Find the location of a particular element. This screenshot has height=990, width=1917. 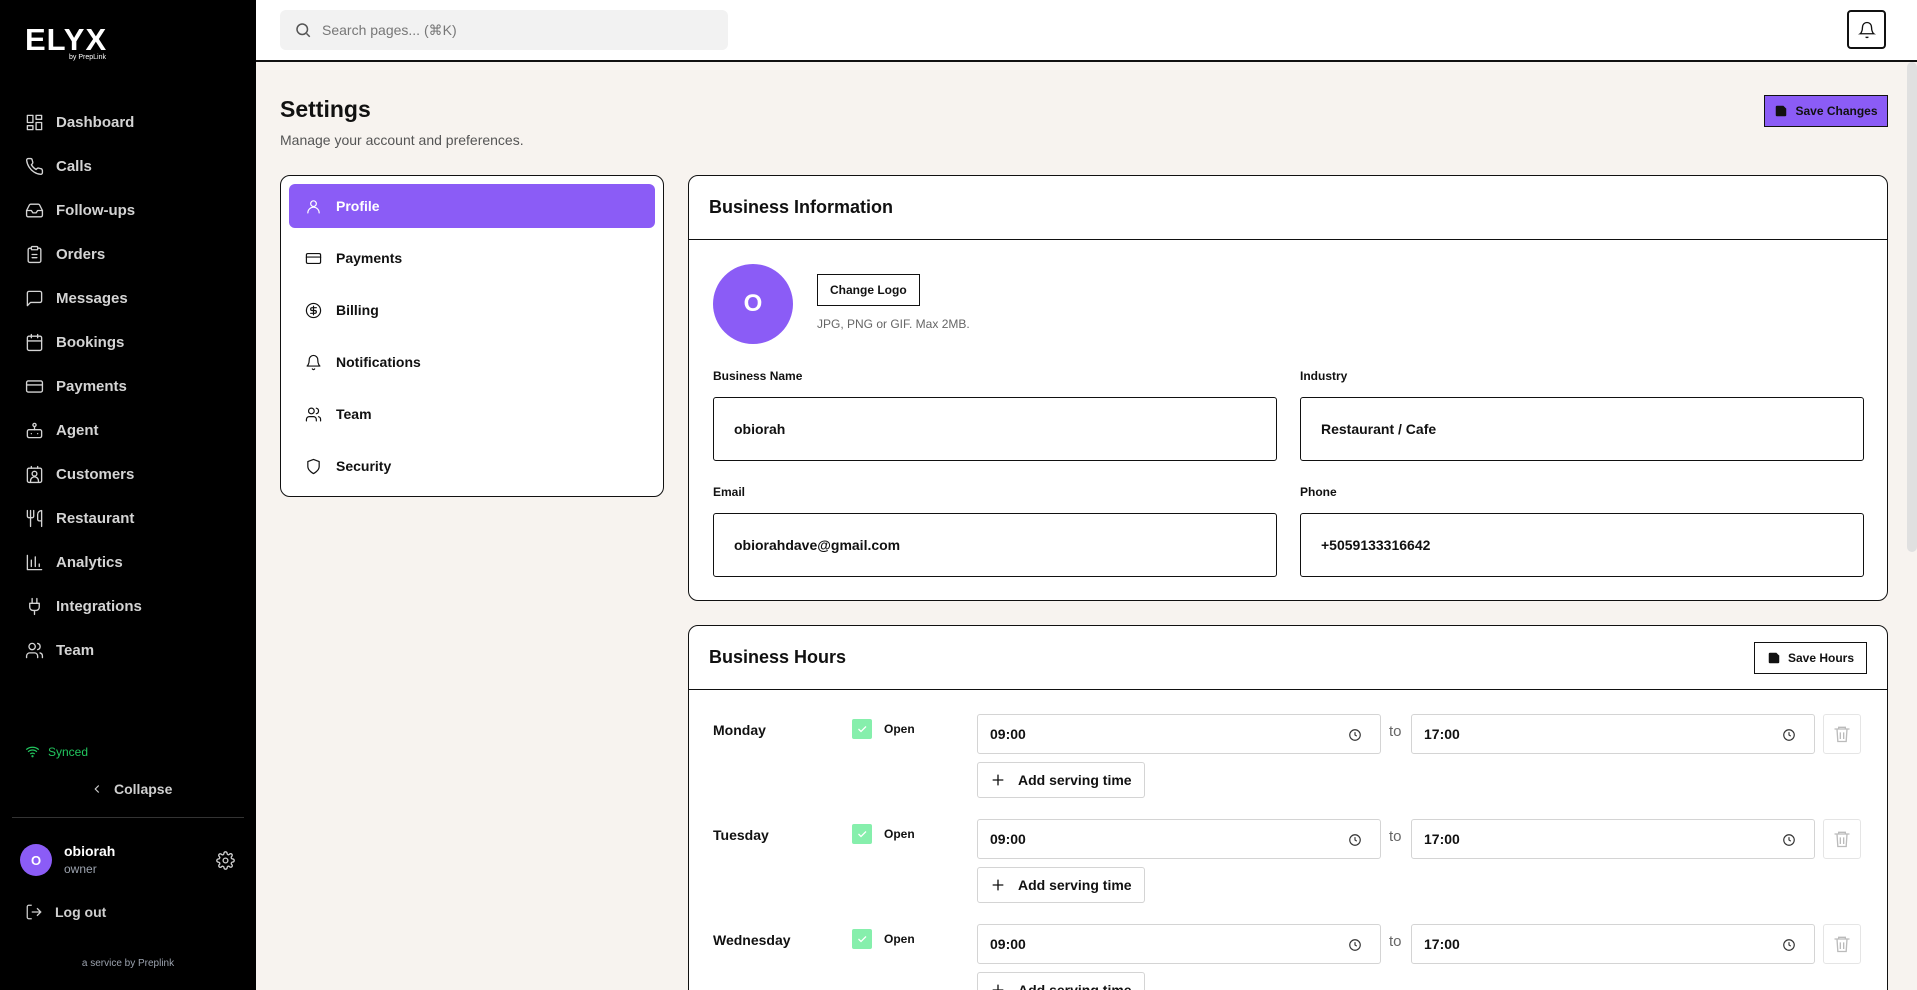

sidebar-item-agent: Agent is located at coordinates (128, 430).